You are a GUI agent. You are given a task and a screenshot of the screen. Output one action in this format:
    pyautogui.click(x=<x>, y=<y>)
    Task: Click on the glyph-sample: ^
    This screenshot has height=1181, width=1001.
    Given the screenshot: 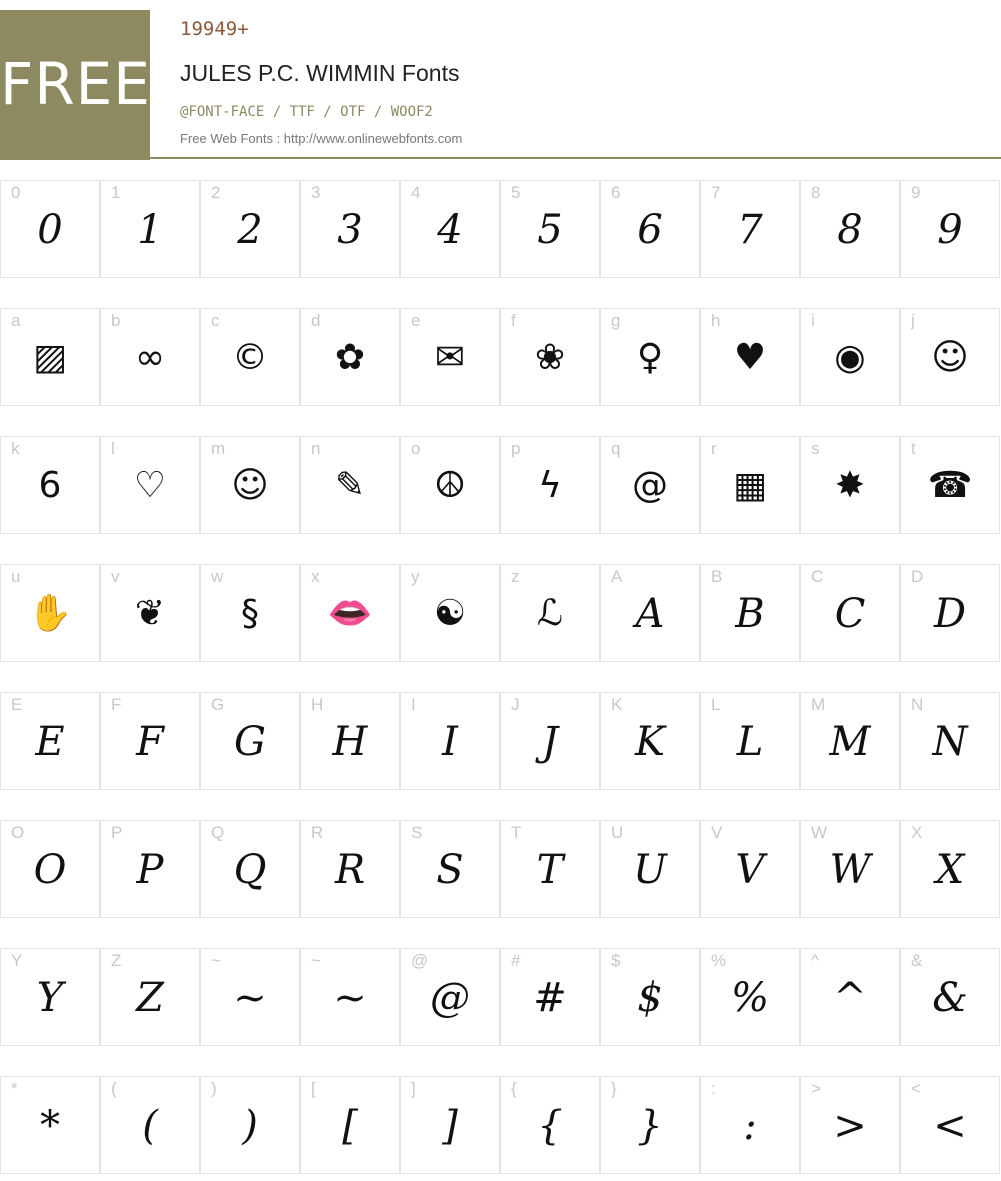 What is the action you would take?
    pyautogui.click(x=850, y=998)
    